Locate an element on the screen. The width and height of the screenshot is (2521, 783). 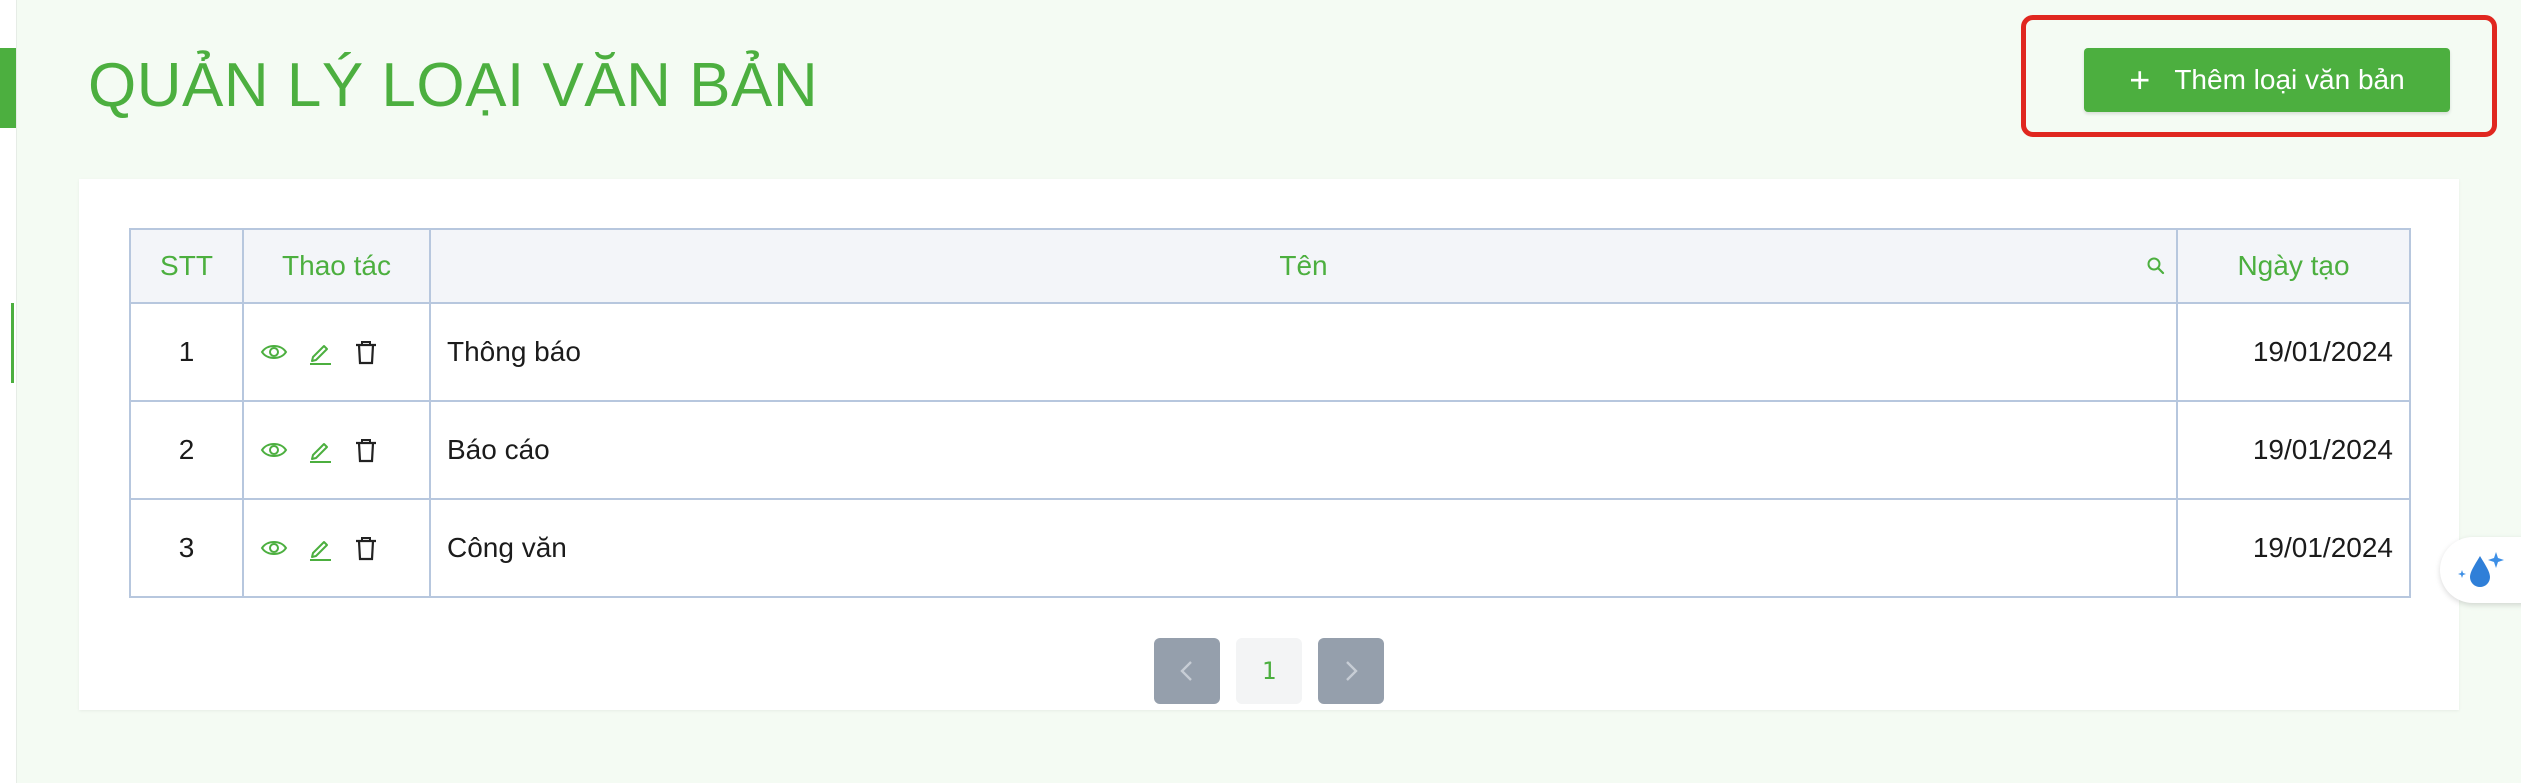
column-header-name-label: Tên is located at coordinates (1303, 265).